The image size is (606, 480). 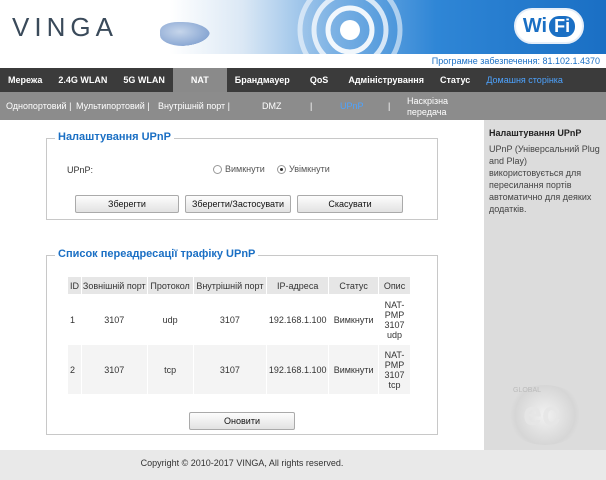 I want to click on cell-description: NAT- PMP 3107 udp, so click(x=394, y=319).